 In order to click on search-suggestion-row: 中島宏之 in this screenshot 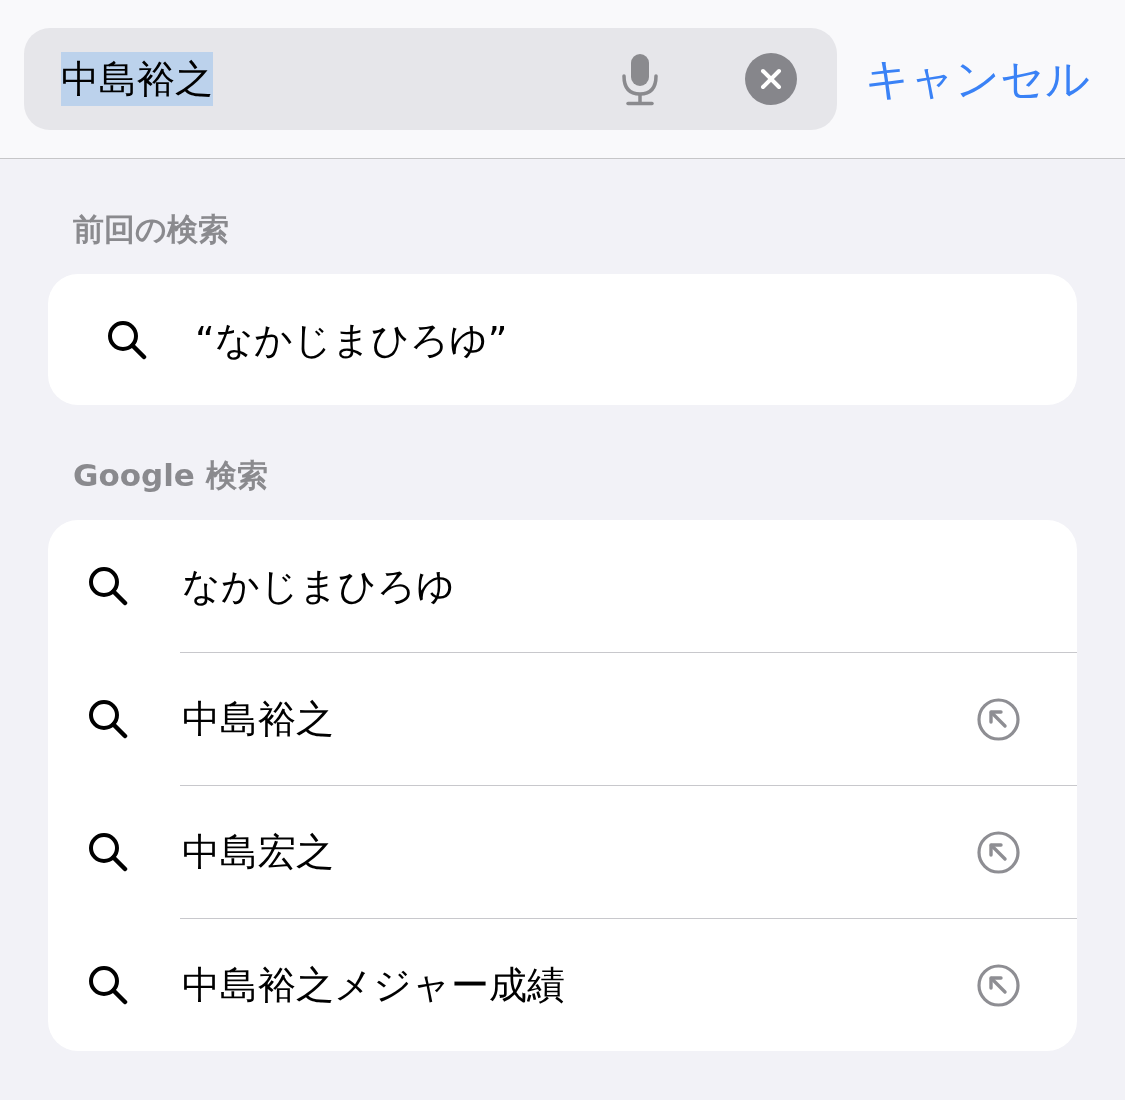, I will do `click(562, 852)`.